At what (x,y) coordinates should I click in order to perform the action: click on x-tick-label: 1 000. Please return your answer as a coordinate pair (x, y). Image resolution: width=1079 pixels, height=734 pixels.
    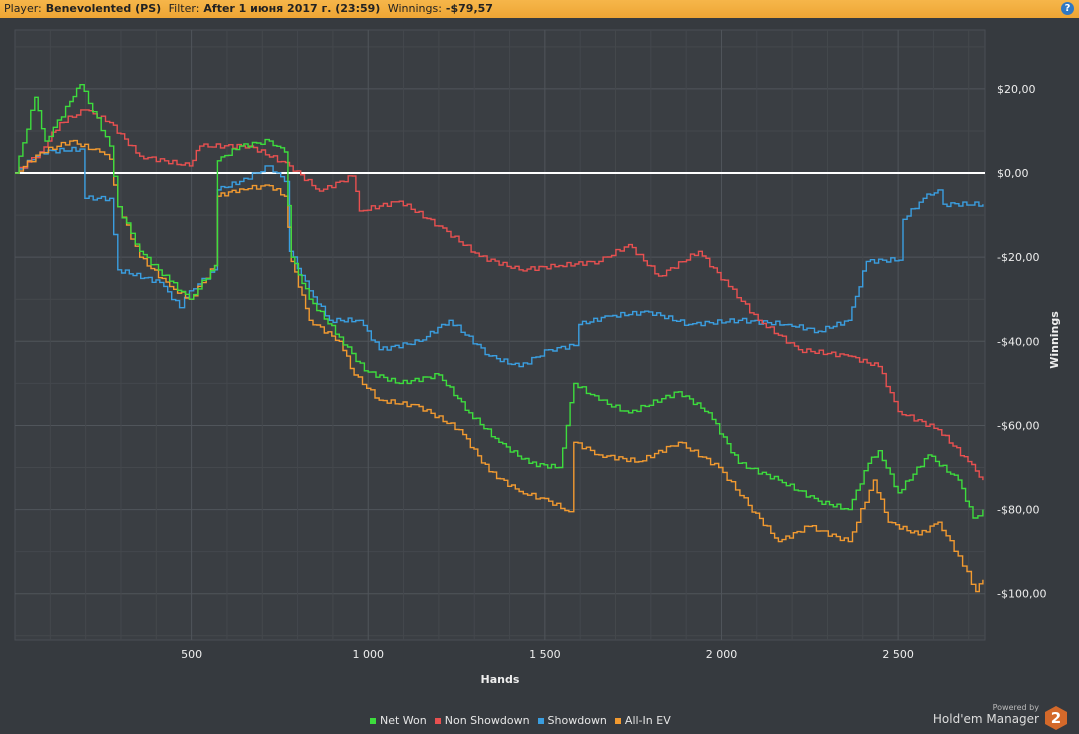
    Looking at the image, I should click on (368, 654).